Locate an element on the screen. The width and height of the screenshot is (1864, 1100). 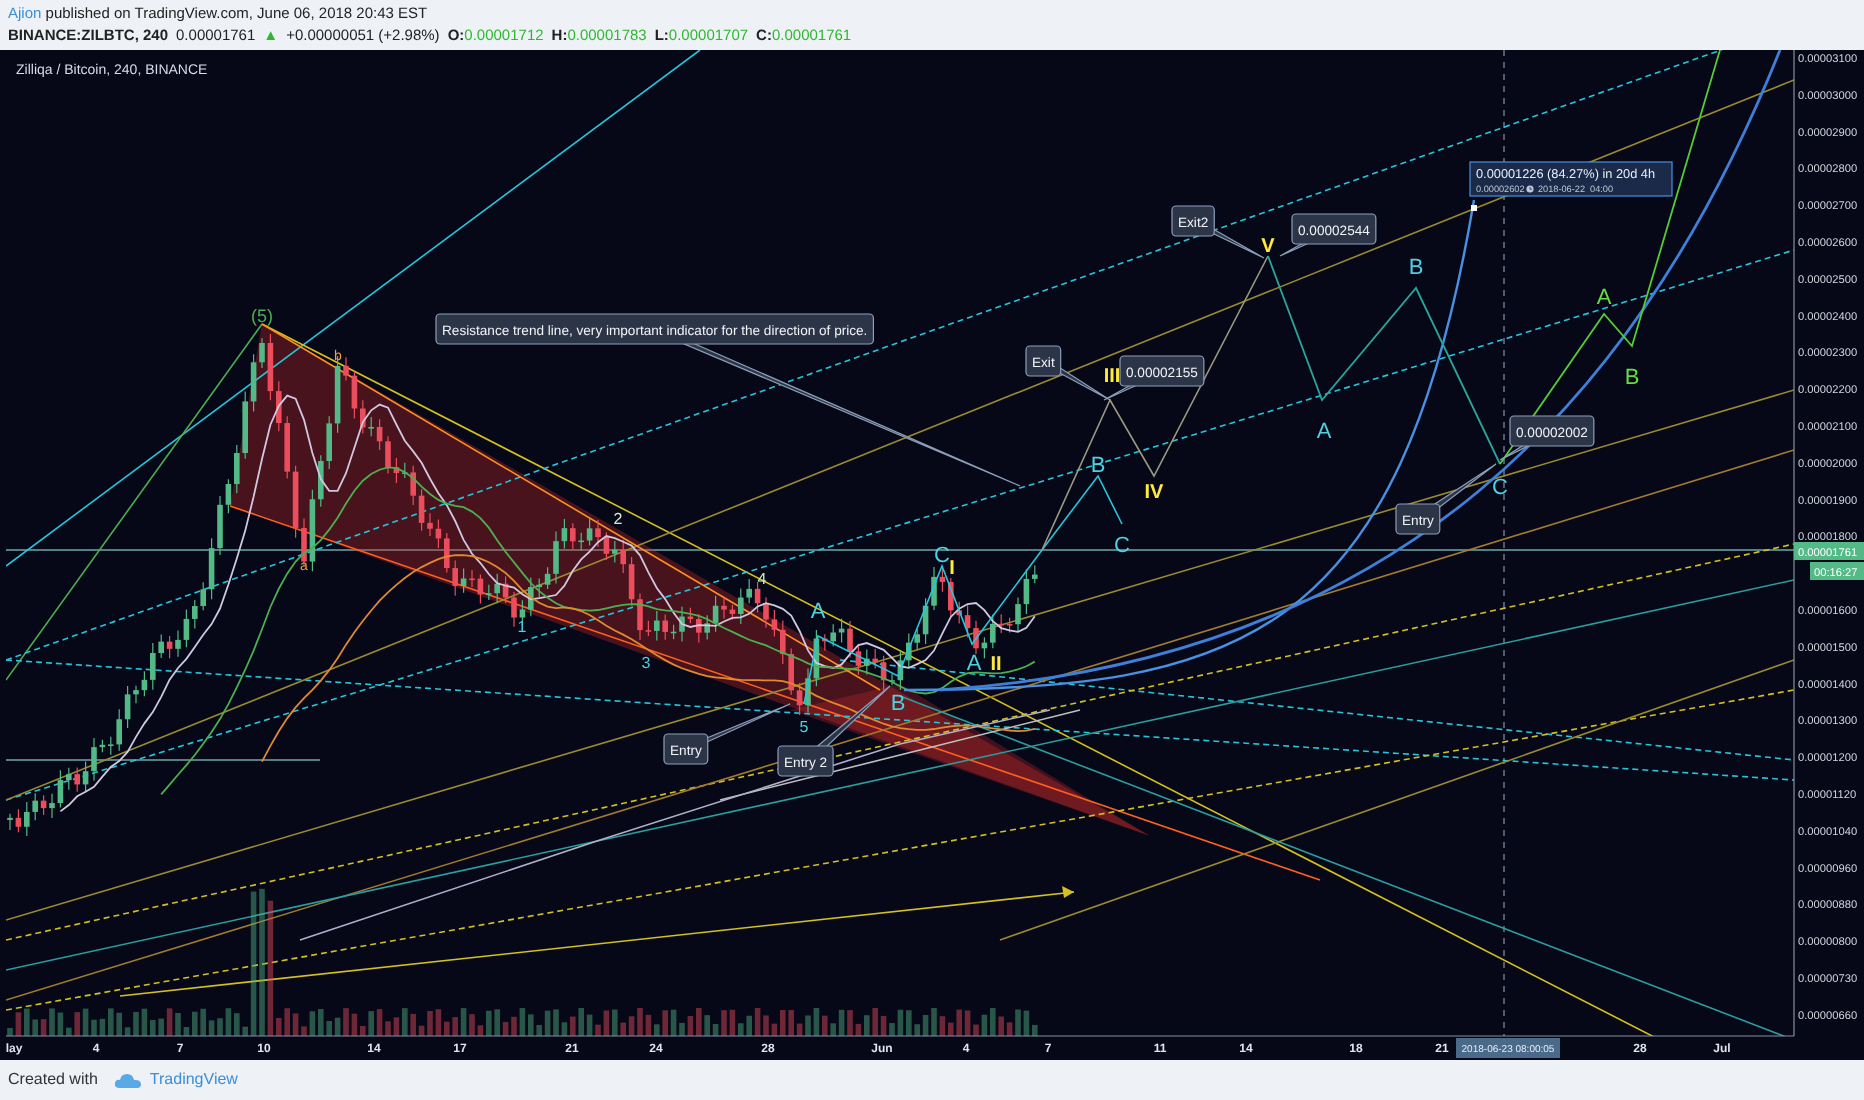
wave-label: 3 is located at coordinates (646, 663).